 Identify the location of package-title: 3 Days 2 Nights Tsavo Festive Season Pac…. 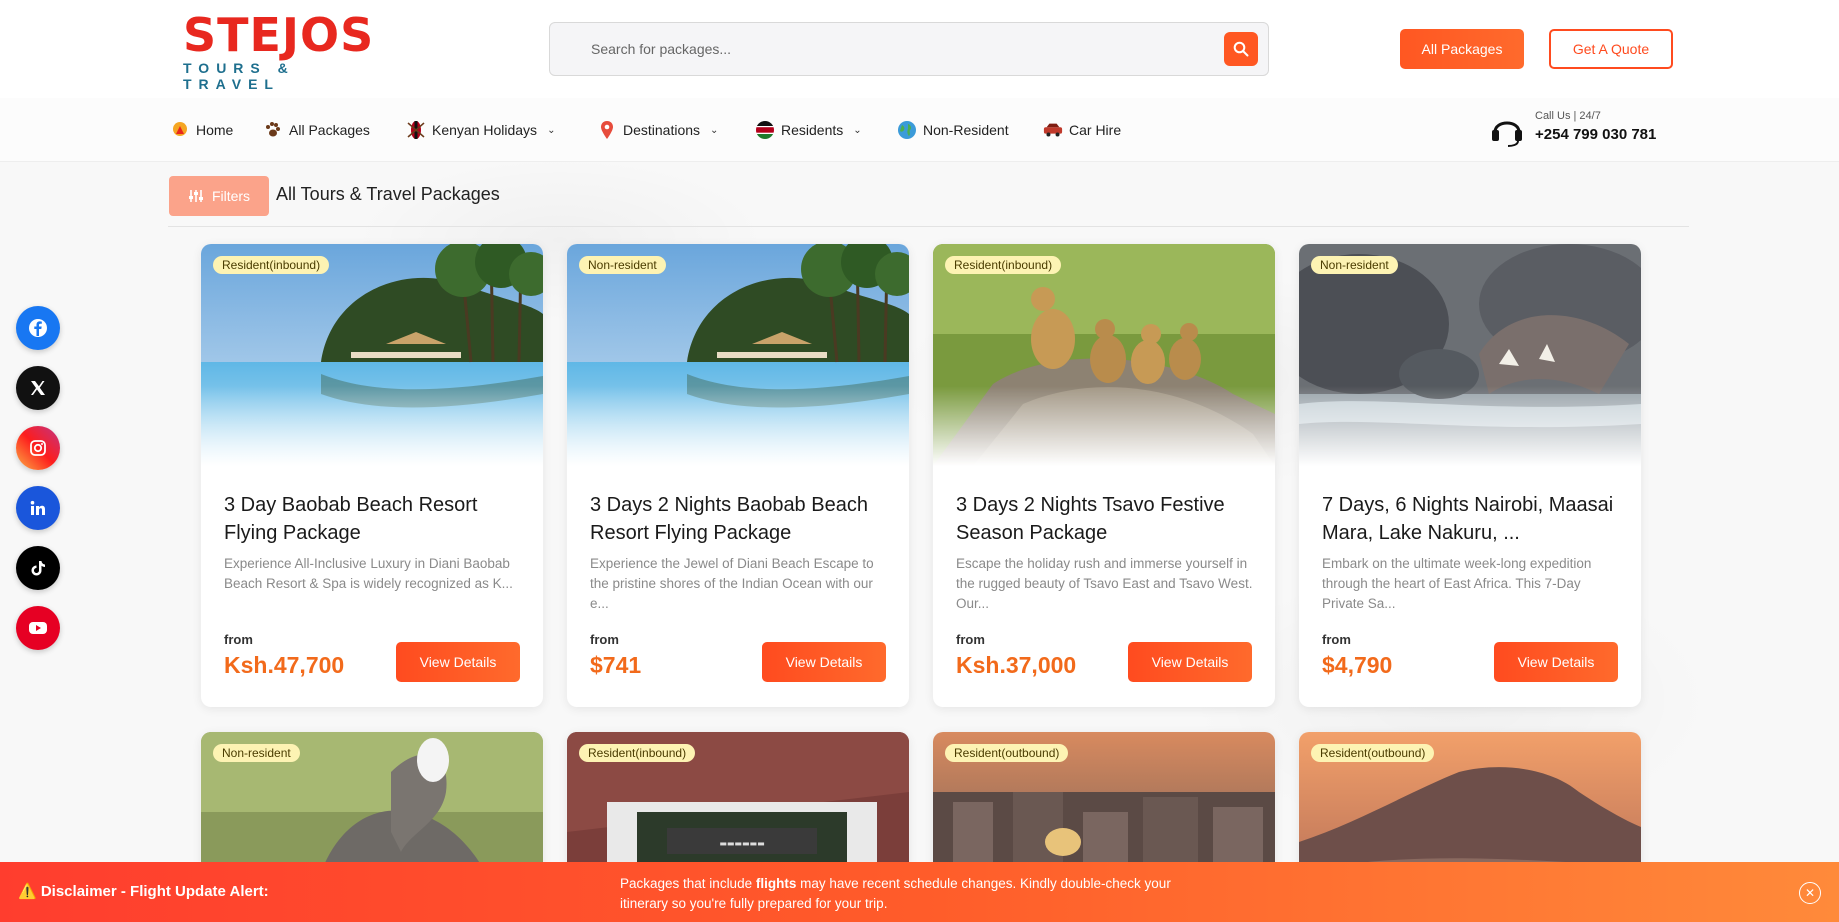
(1106, 519).